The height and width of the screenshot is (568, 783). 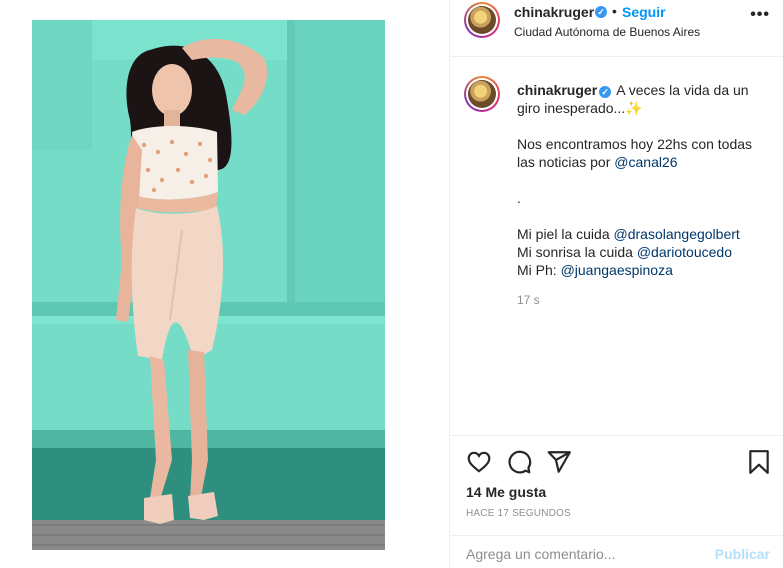 What do you see at coordinates (559, 462) in the screenshot?
I see `share-icon` at bounding box center [559, 462].